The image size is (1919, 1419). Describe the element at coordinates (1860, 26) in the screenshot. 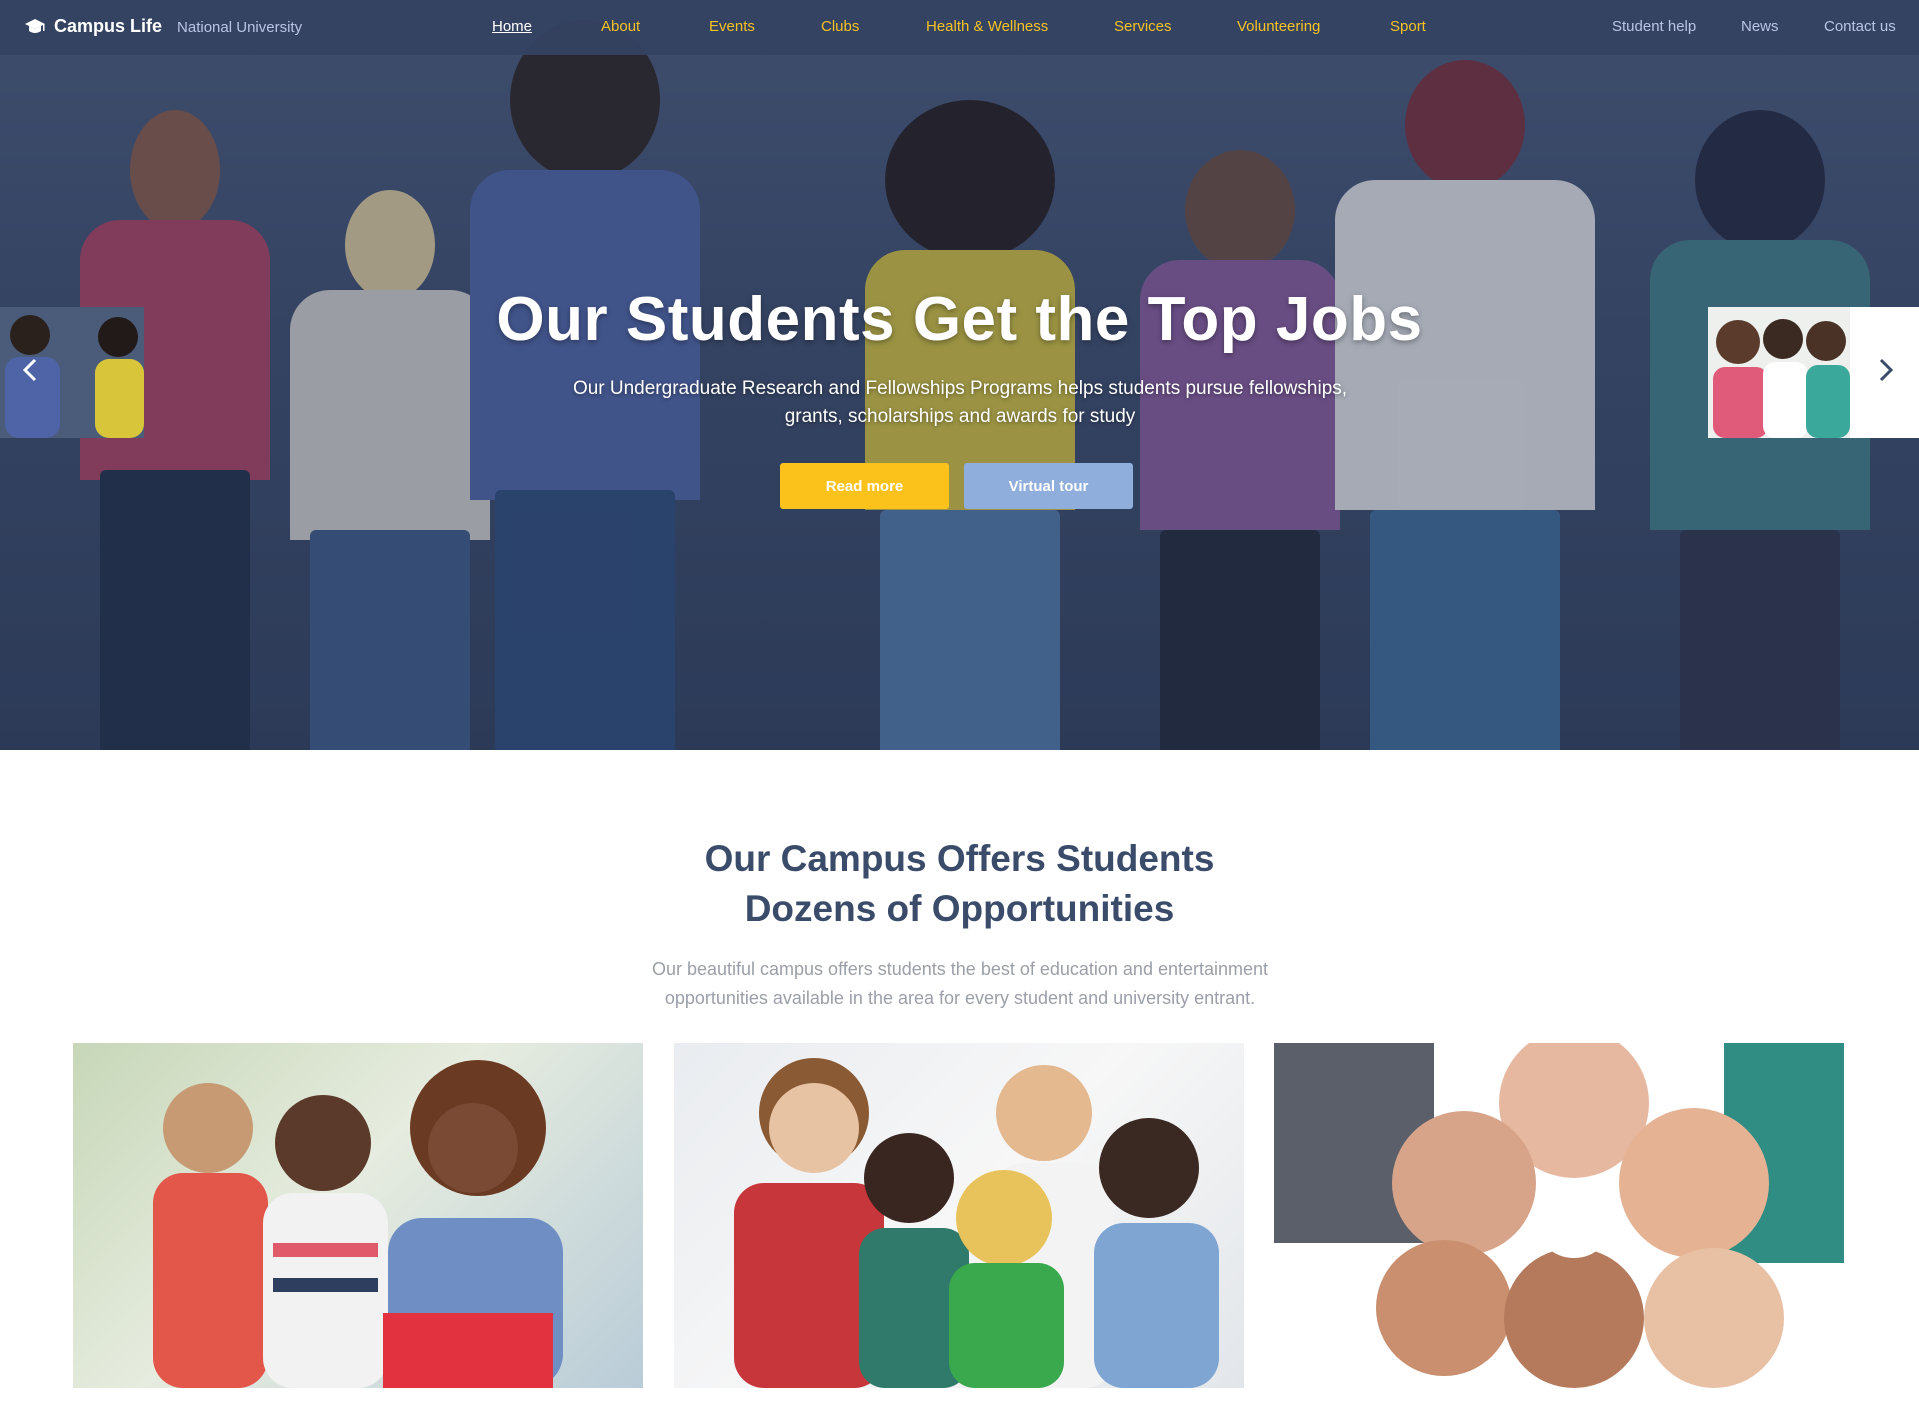

I see `nav-contact-us: Contact us` at that location.